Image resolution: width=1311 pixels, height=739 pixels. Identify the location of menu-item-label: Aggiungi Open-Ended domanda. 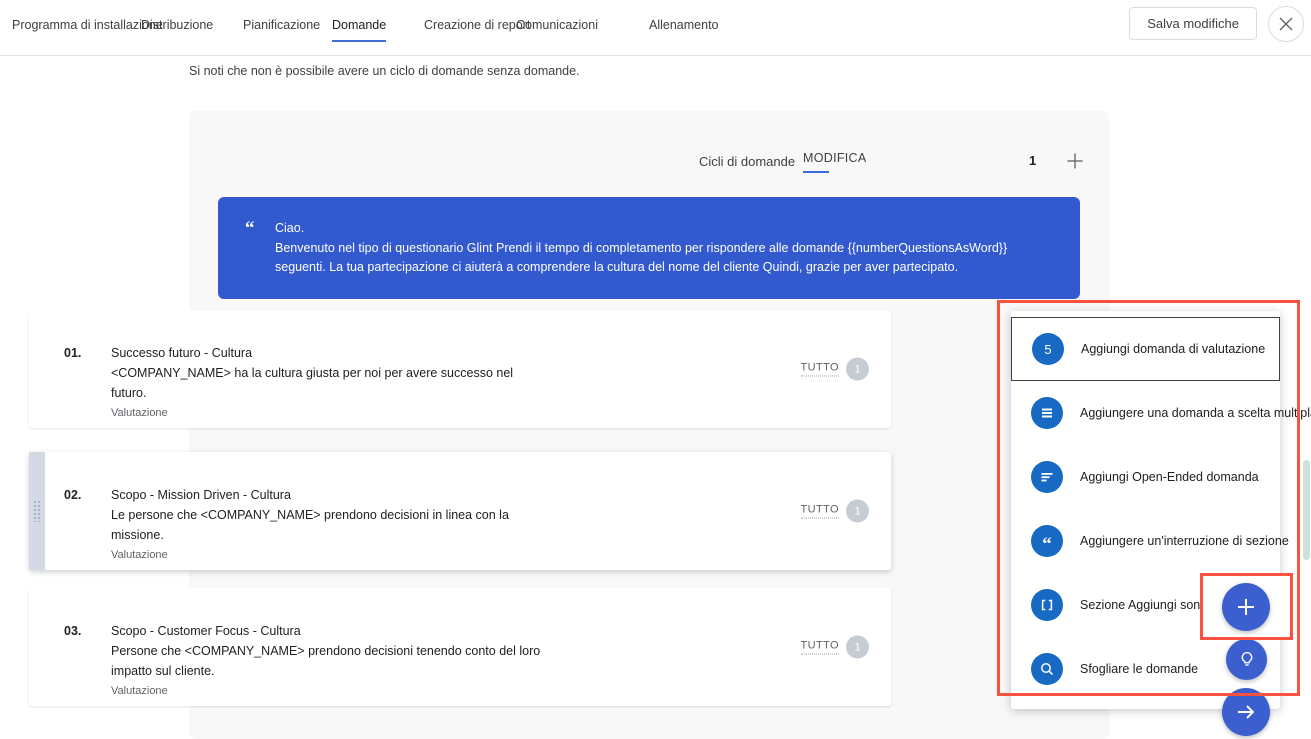
(1169, 477).